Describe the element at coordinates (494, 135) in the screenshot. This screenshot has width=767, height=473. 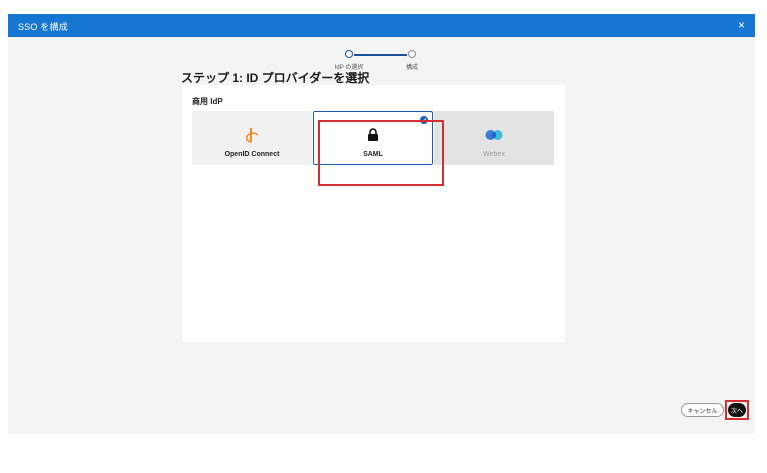
I see `webex-icon` at that location.